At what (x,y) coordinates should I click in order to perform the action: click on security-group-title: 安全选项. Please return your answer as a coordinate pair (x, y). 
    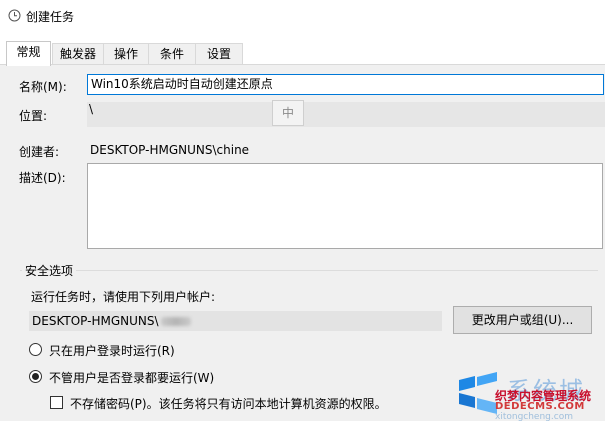
    Looking at the image, I should click on (49, 270).